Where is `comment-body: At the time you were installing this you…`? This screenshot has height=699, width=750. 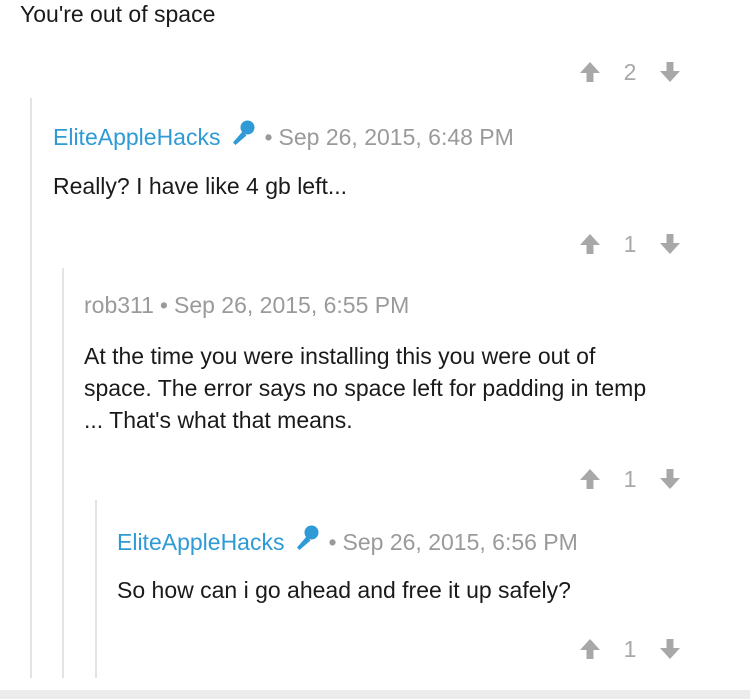
comment-body: At the time you were installing this you… is located at coordinates (365, 388).